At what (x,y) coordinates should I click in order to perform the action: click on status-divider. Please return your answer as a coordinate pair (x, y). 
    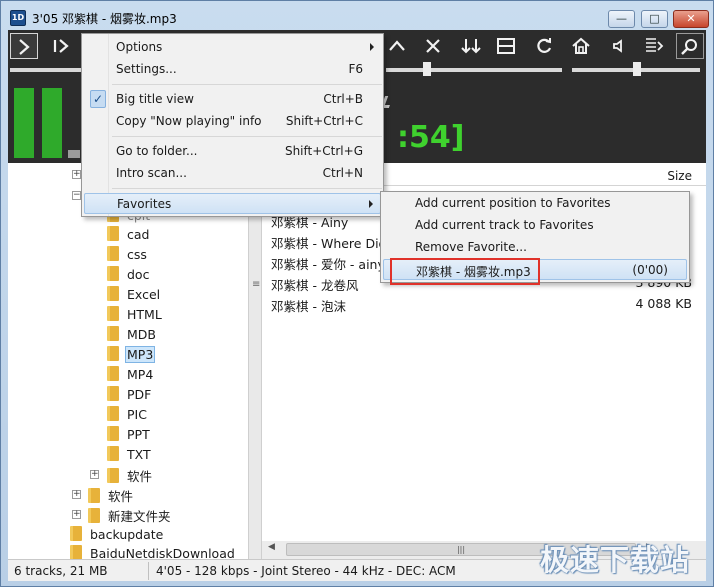
    Looking at the image, I should click on (148, 571).